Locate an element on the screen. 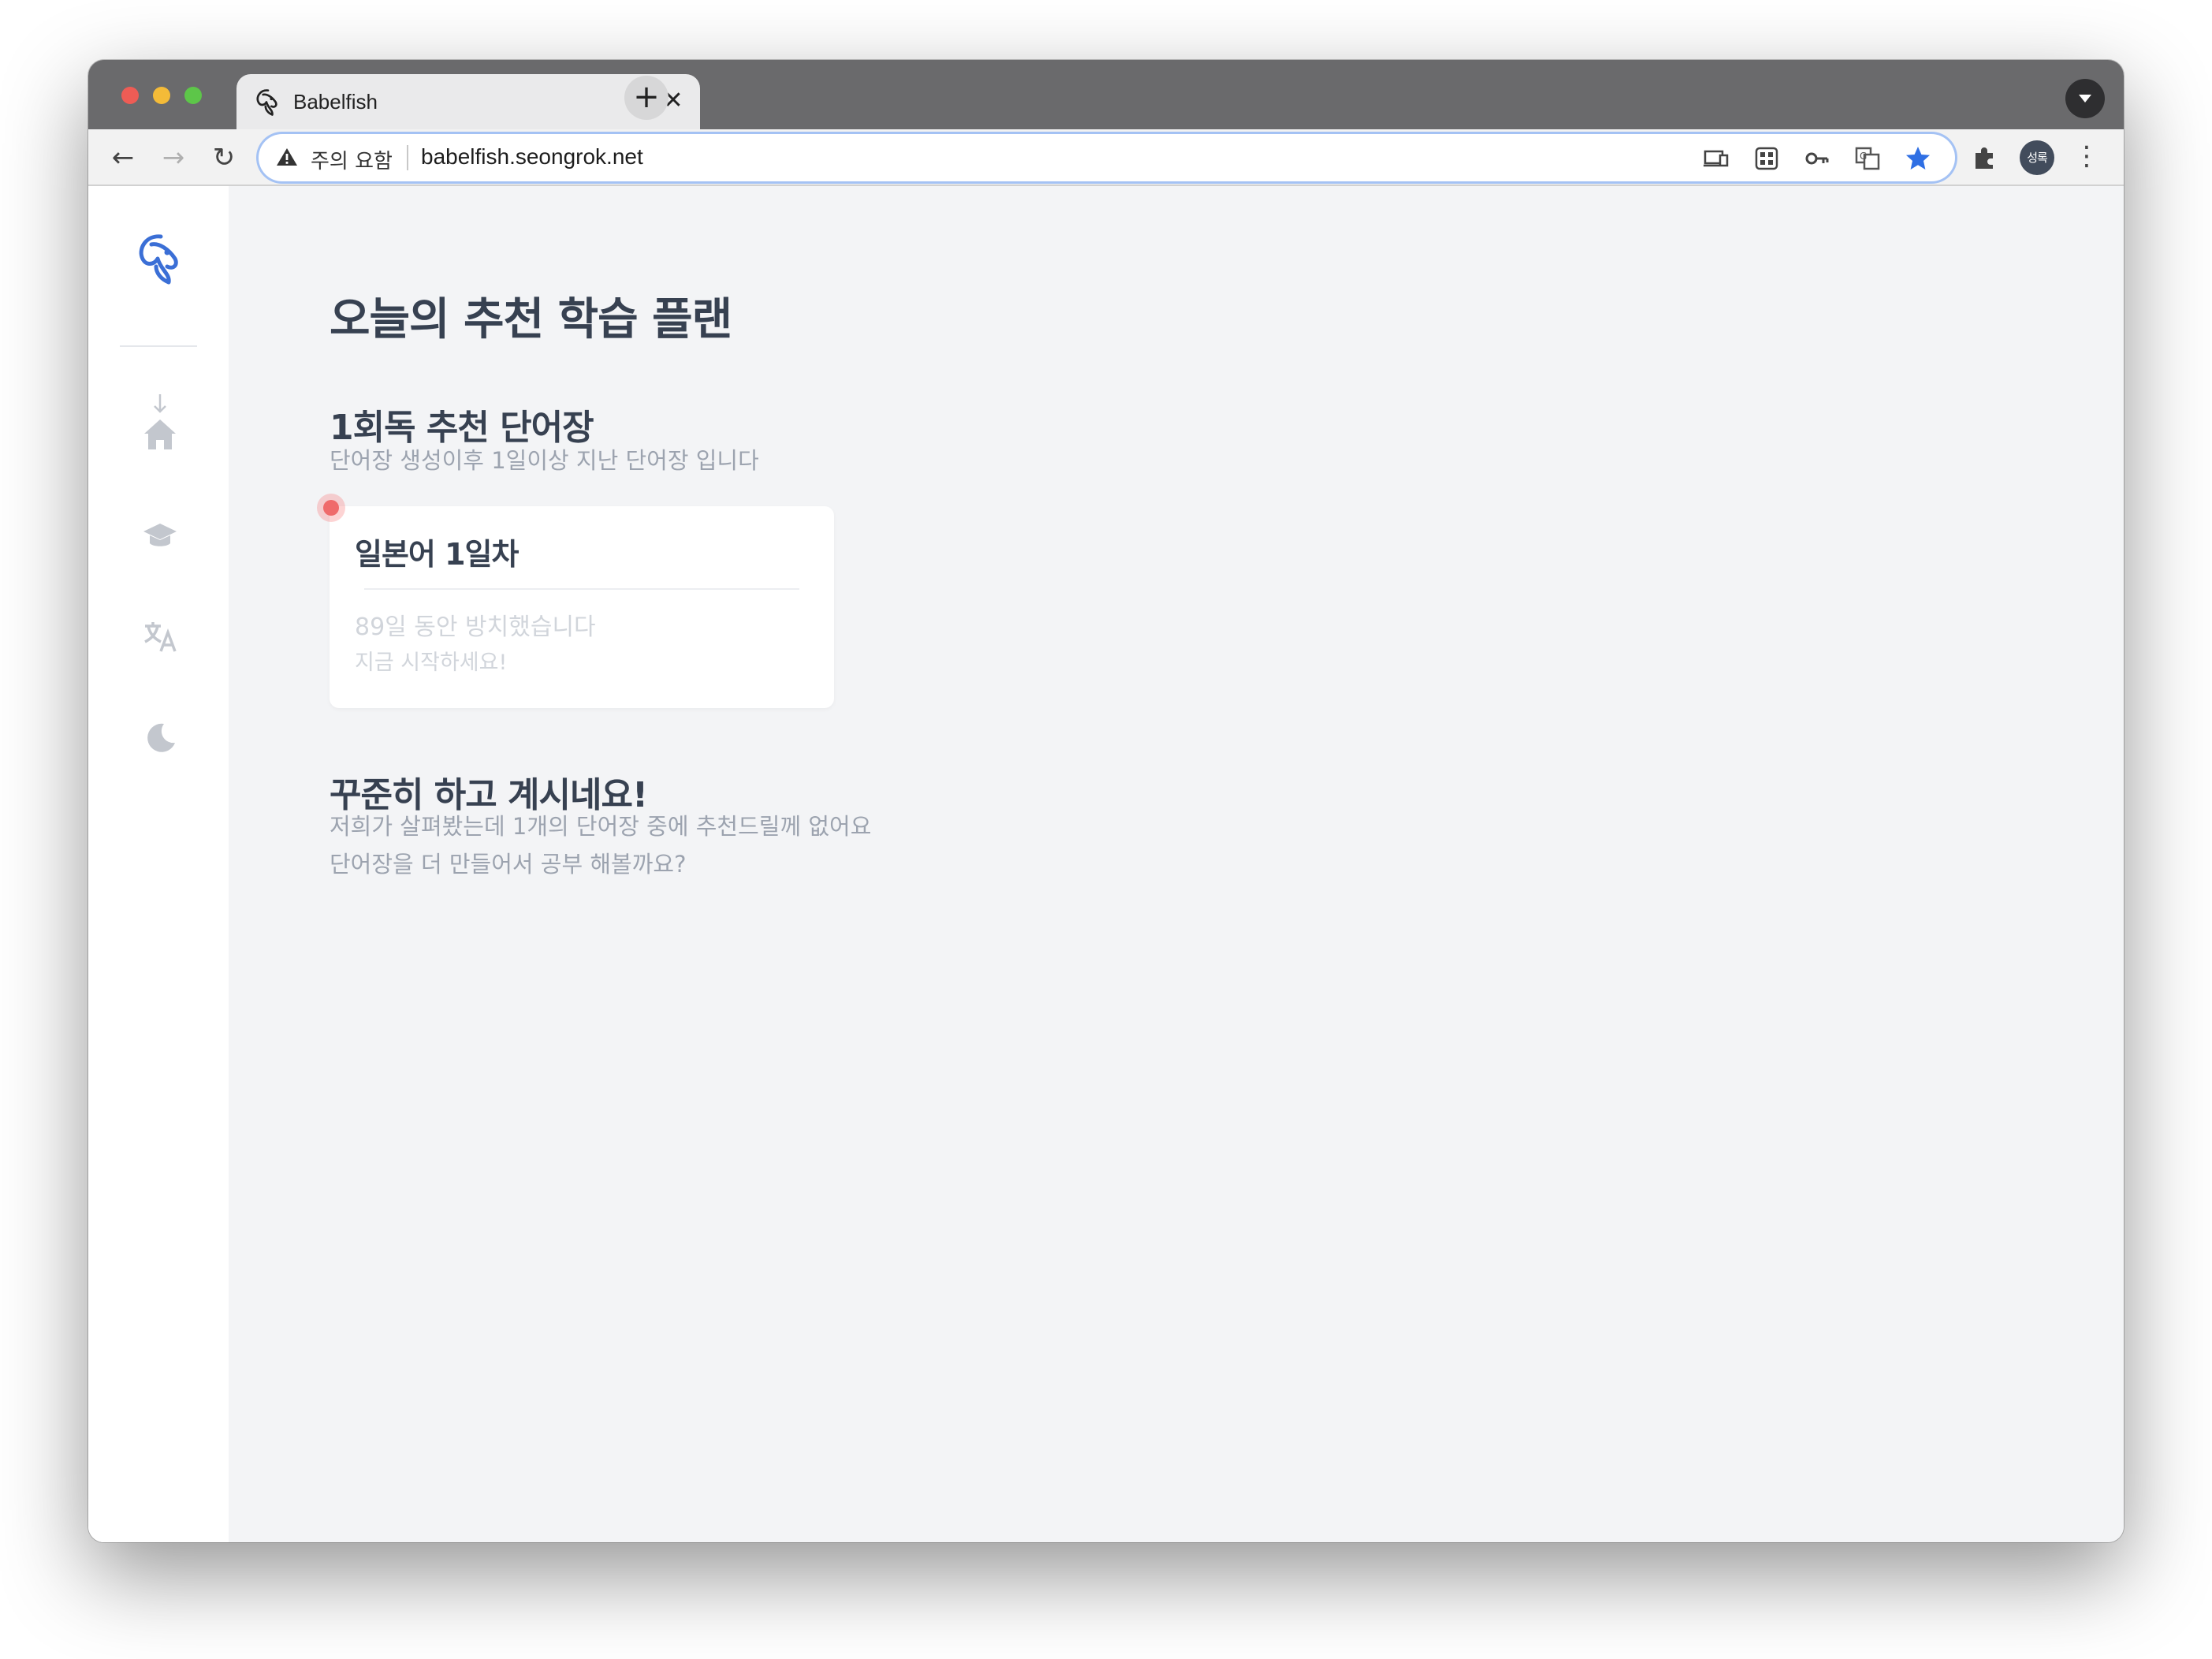 The height and width of the screenshot is (1659, 2212). profile-avatar: 성록 is located at coordinates (2037, 157).